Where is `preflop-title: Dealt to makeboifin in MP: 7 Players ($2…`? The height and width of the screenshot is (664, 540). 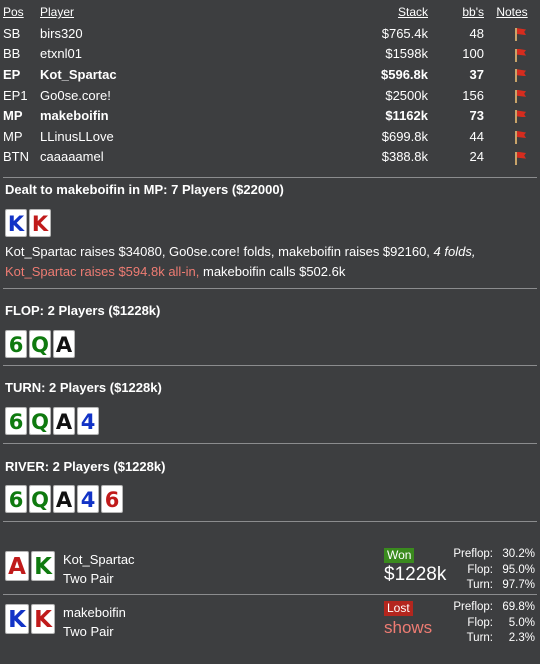
preflop-title: Dealt to makeboifin in MP: 7 Players ($2… is located at coordinates (144, 189).